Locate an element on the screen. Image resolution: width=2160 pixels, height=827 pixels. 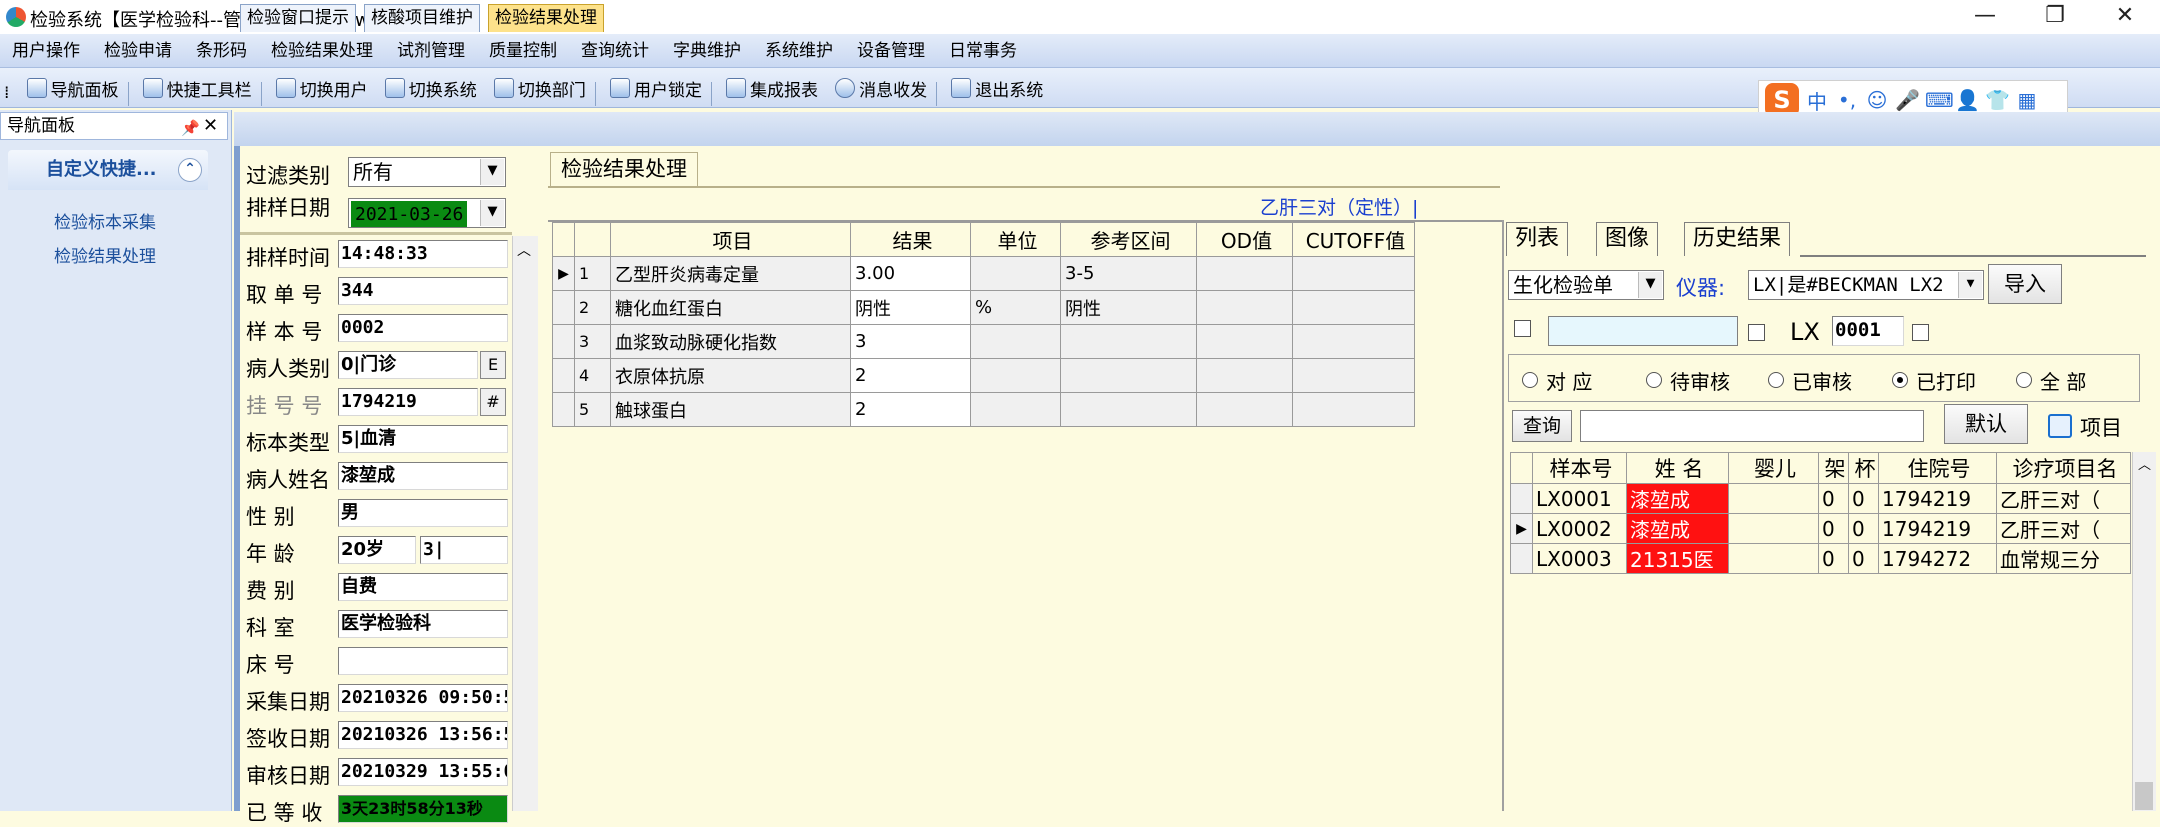
col-project-name: 诊疗项目名 is located at coordinates (2063, 468).